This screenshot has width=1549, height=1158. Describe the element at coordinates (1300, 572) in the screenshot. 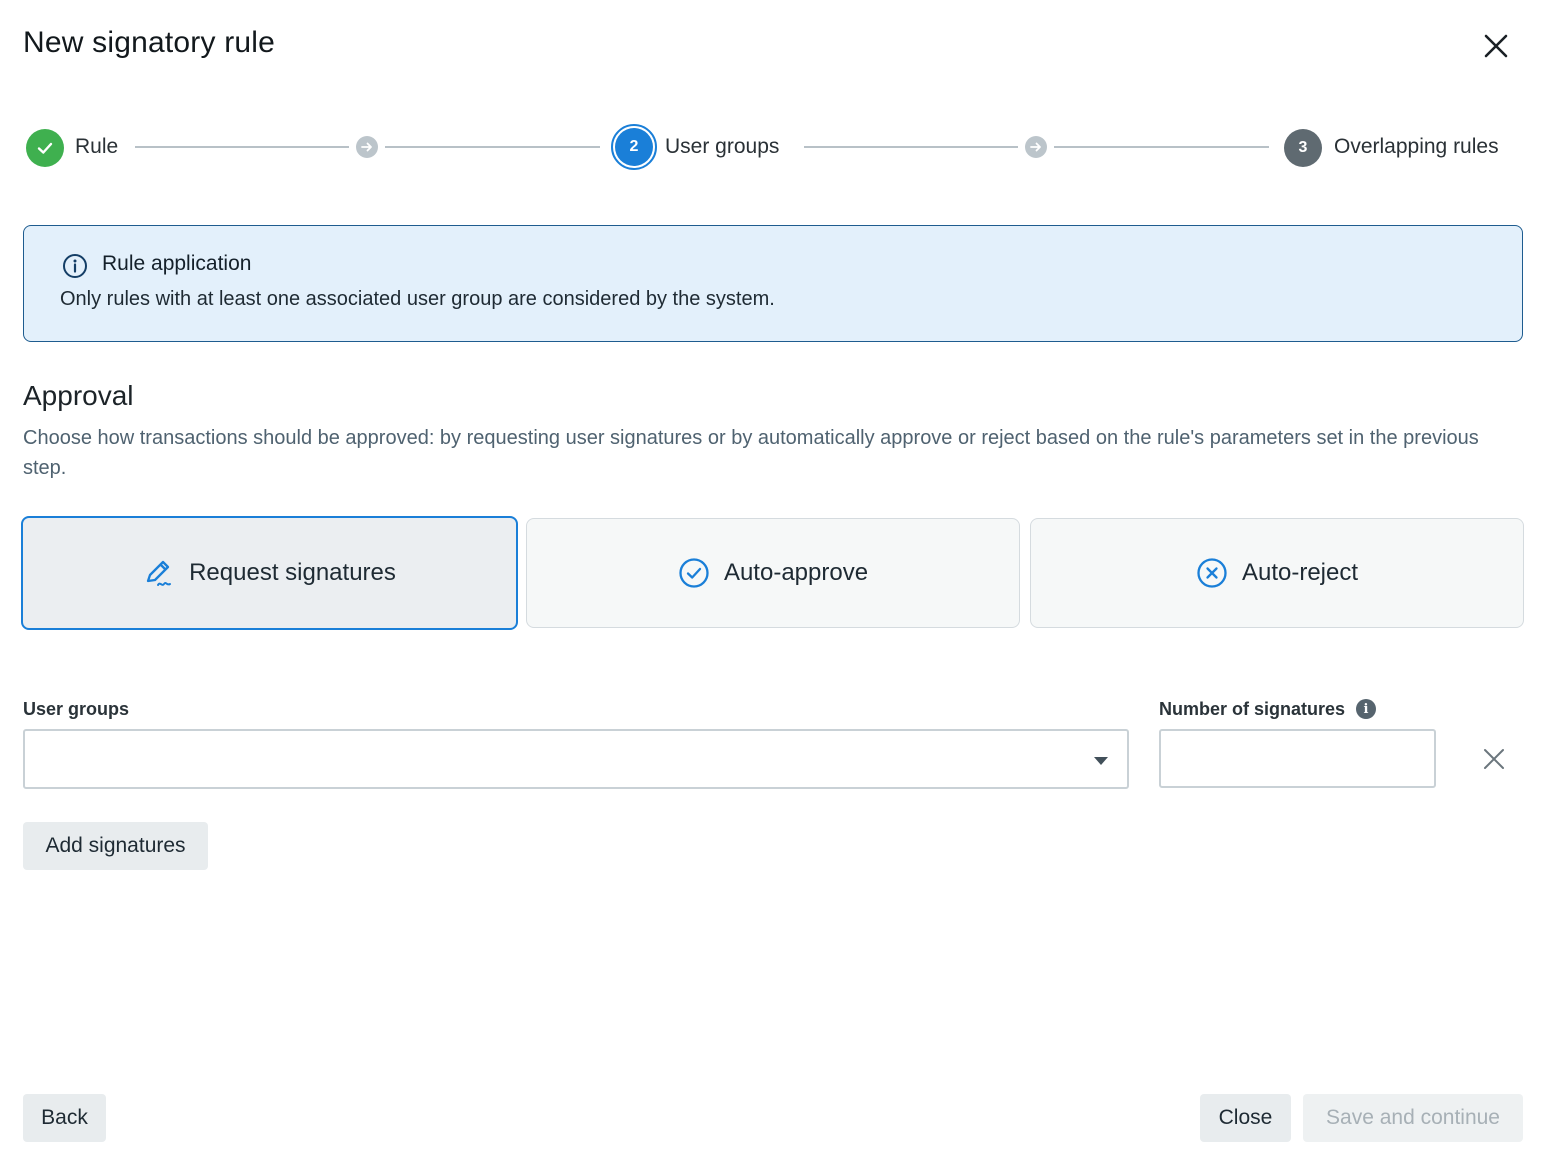

I see `option-label: Auto-reject` at that location.